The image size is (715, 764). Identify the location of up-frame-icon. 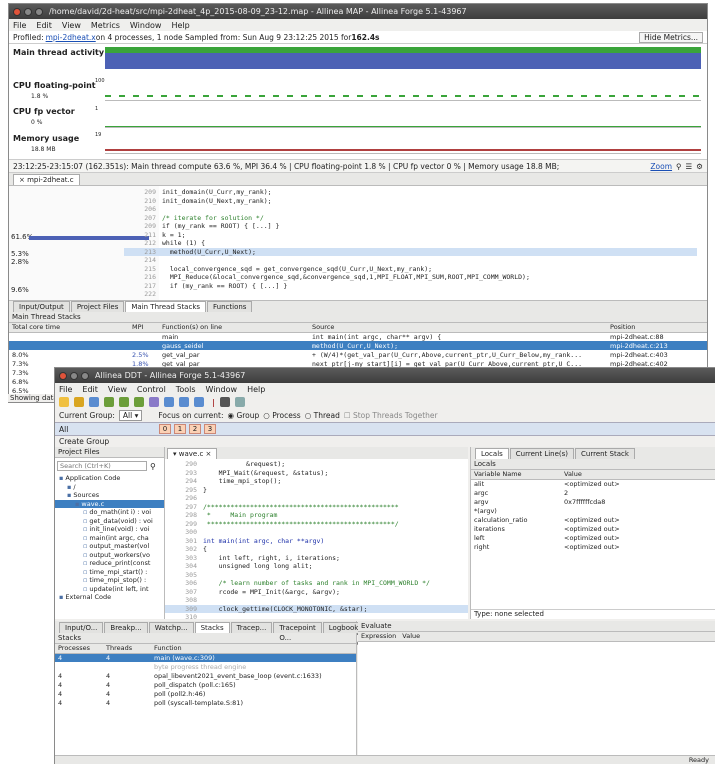
(184, 402).